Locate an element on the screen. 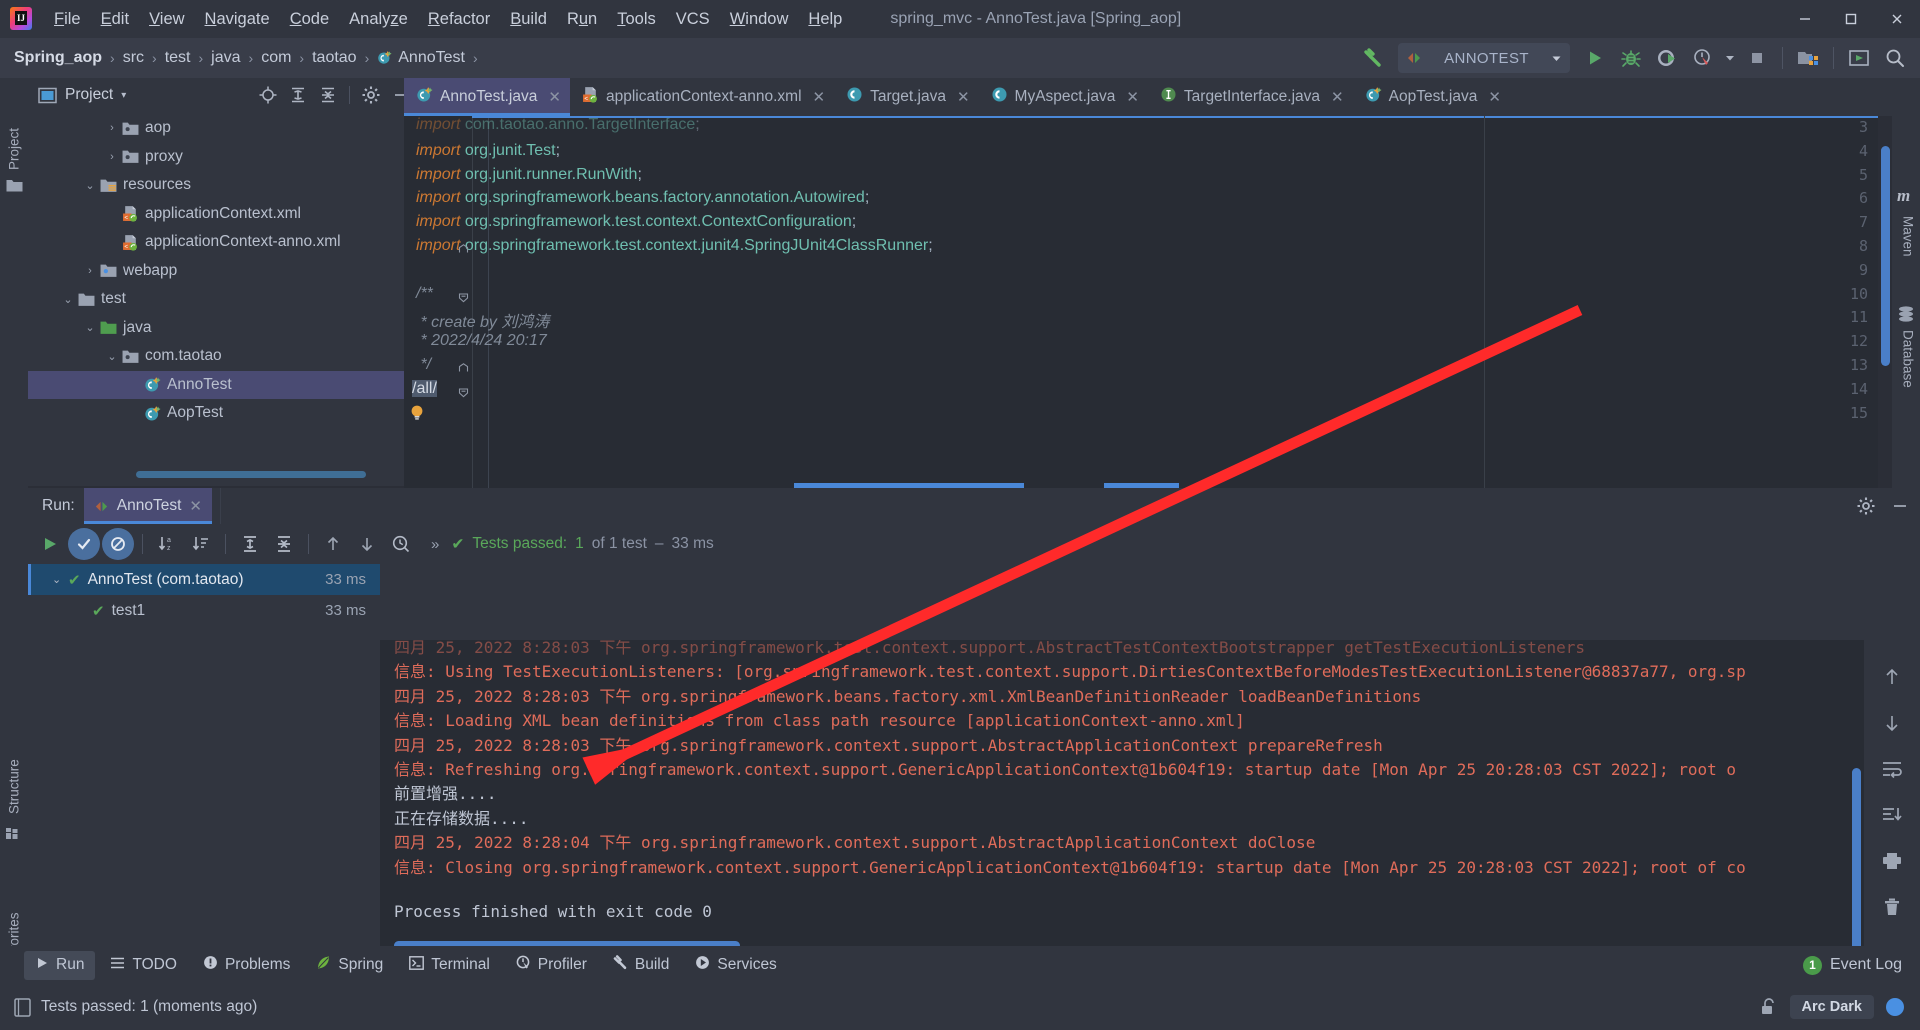 This screenshot has width=1920, height=1030. menu-item-file: File is located at coordinates (67, 19).